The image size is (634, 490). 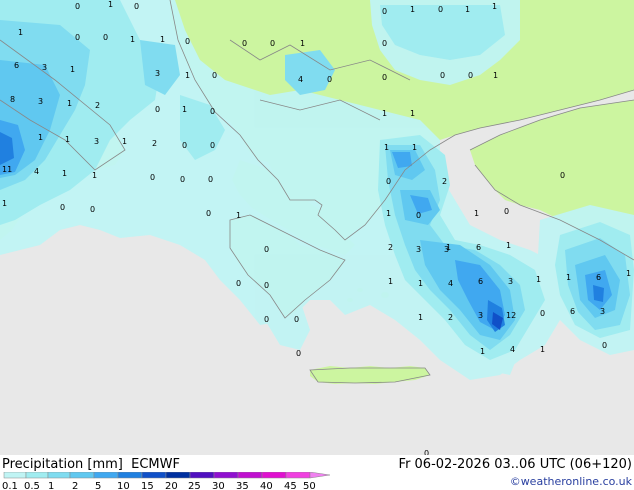 What do you see at coordinates (7, 169) in the screenshot?
I see `map-label: 11` at bounding box center [7, 169].